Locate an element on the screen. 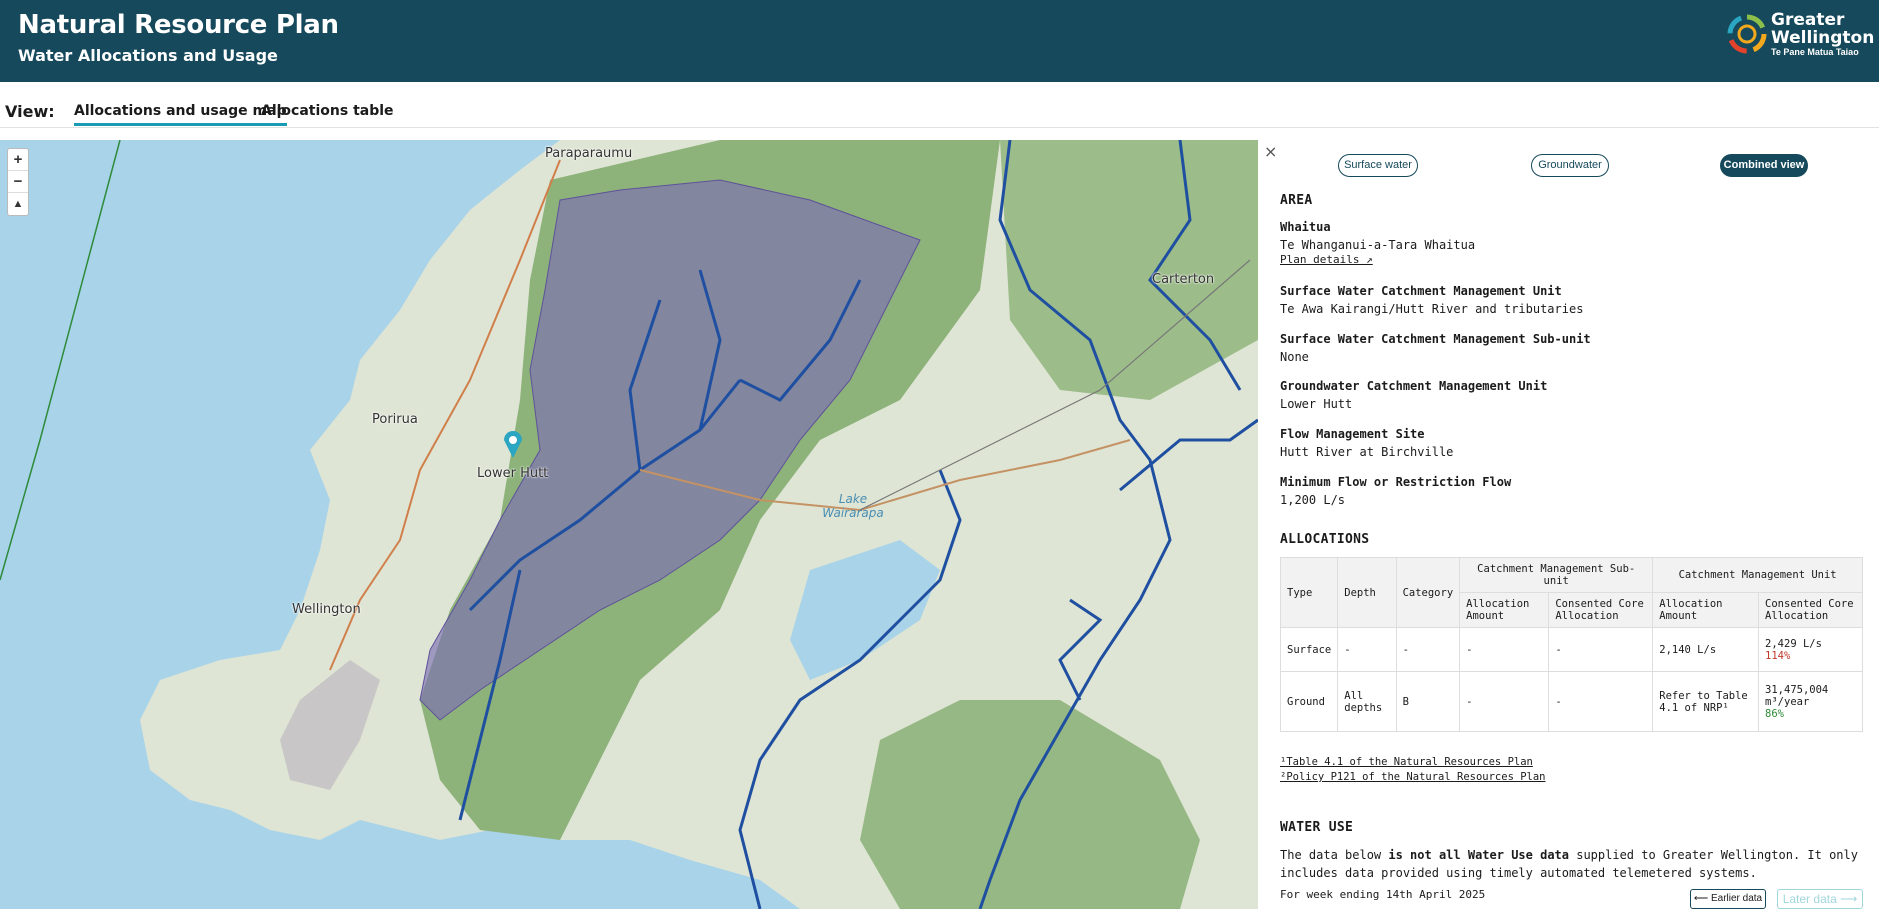 The image size is (1879, 909). zoom-in-button: + is located at coordinates (18, 160).